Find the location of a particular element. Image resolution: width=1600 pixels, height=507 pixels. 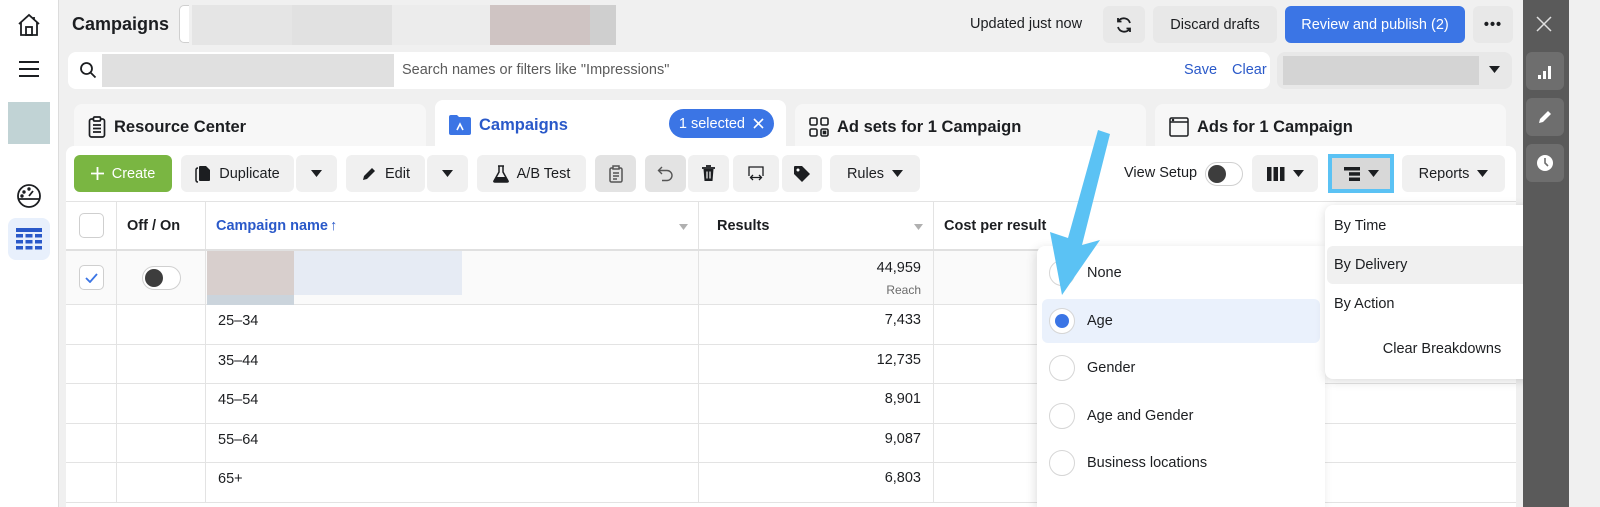

tag-button is located at coordinates (802, 173).